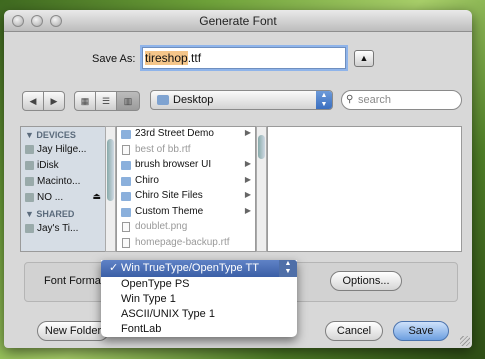  Describe the element at coordinates (186, 166) in the screenshot. I see `file-row: brush browser UI ▶` at that location.